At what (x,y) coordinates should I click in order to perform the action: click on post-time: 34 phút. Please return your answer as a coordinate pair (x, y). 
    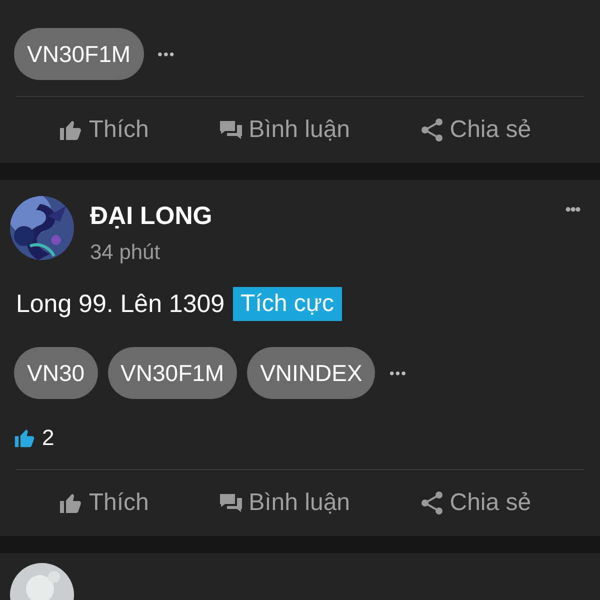
    Looking at the image, I should click on (126, 253).